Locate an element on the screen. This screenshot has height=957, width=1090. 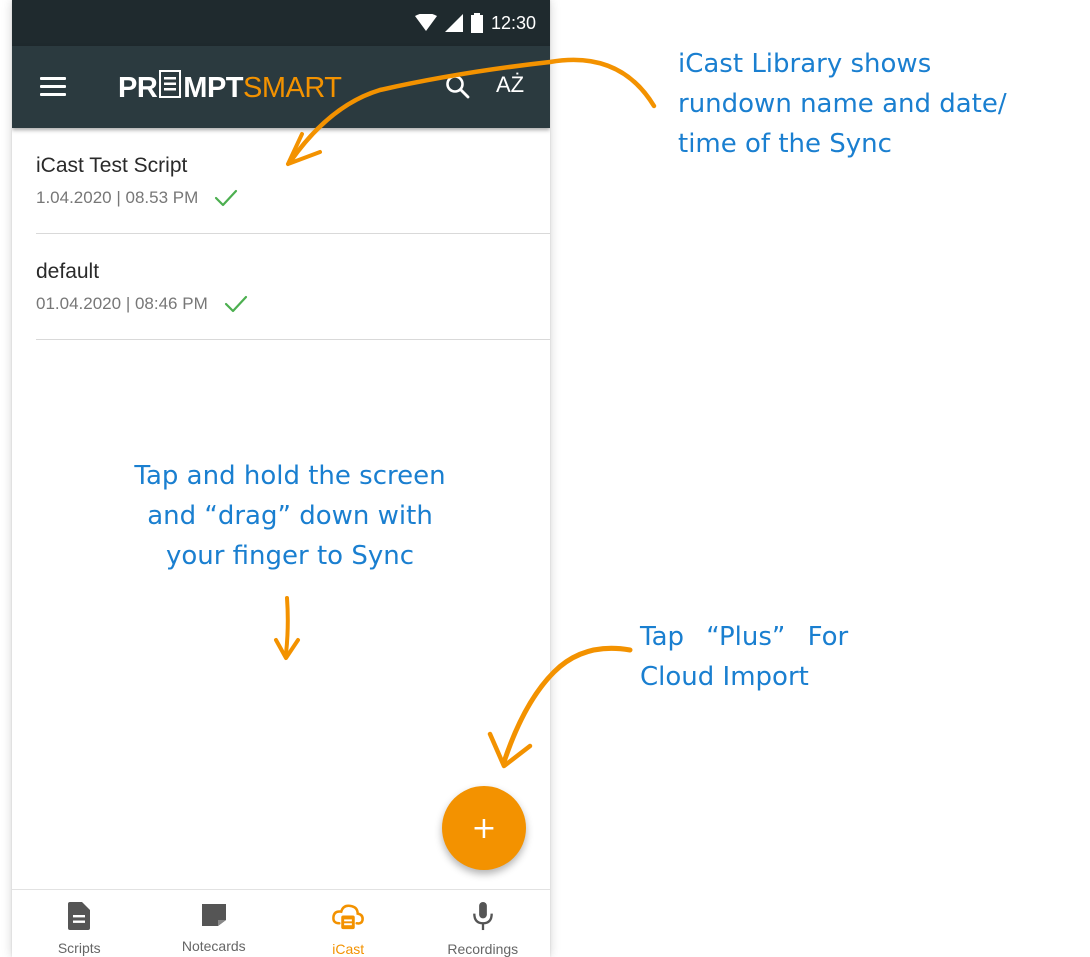
annotation-plus-word: Tap is located at coordinates (662, 637).